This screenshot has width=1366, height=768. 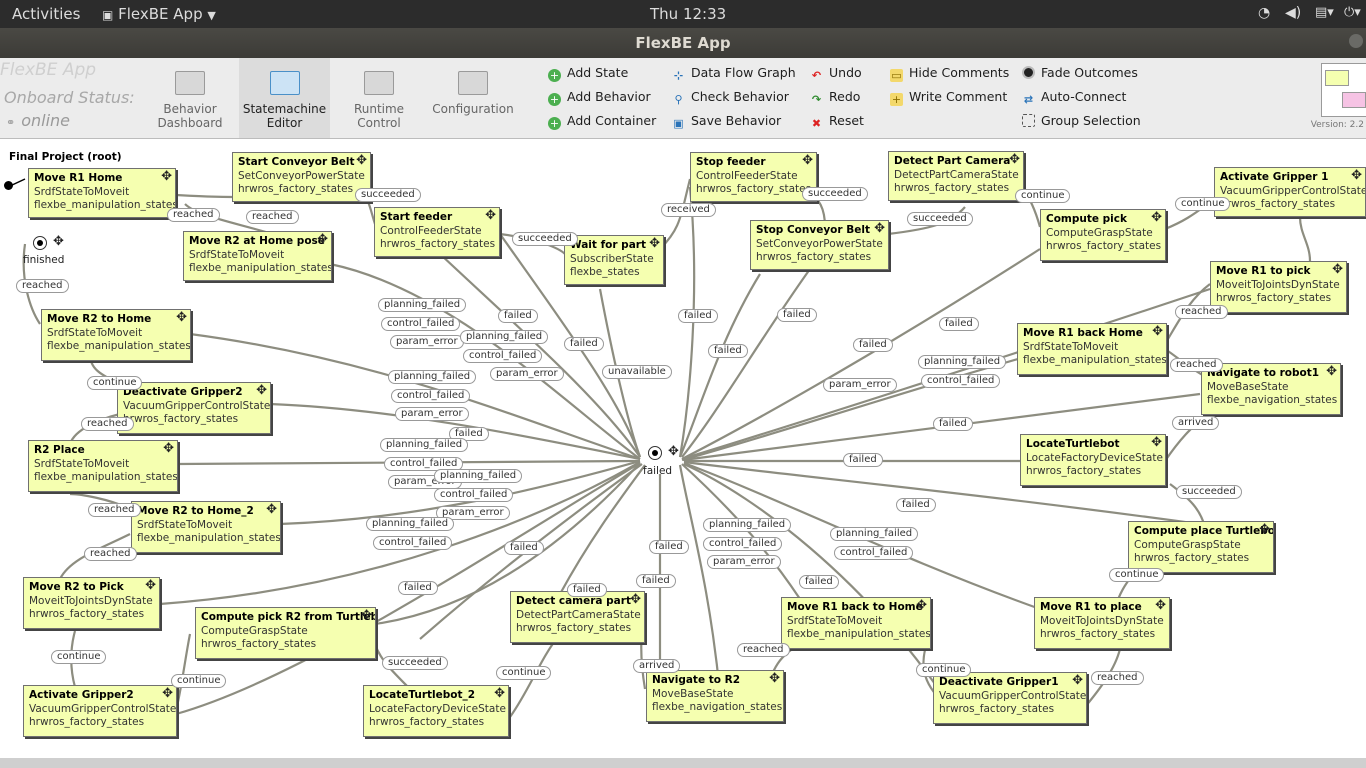 What do you see at coordinates (1264, 13) in the screenshot?
I see `wifi-icon: ◔` at bounding box center [1264, 13].